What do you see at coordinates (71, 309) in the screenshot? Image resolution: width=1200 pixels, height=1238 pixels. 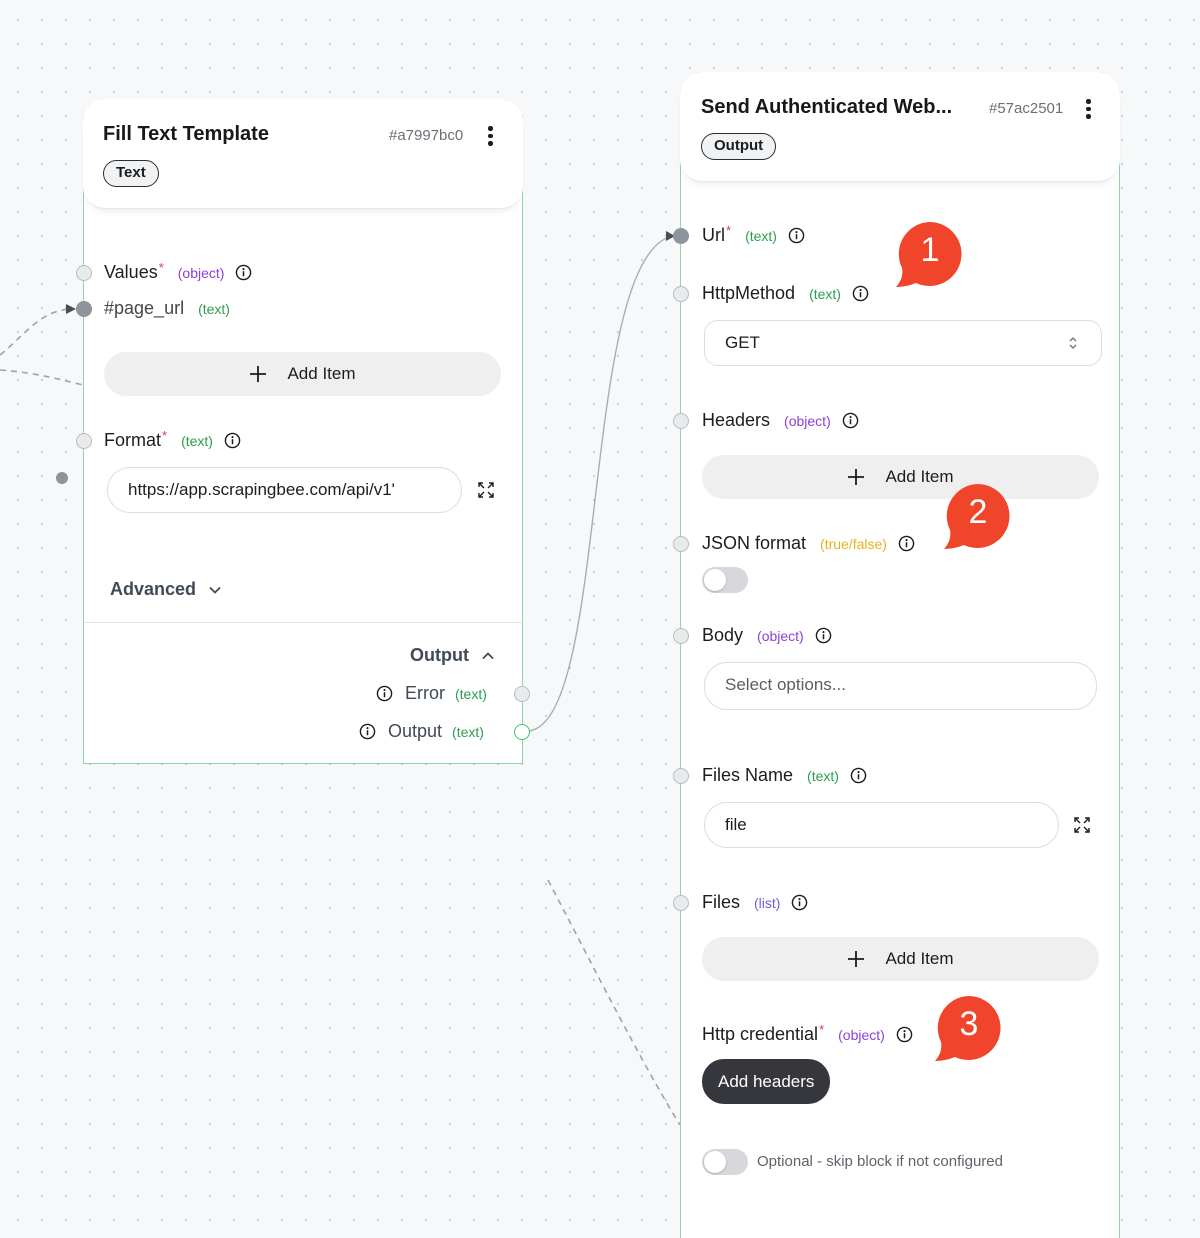 I see `wire-arrowhead` at bounding box center [71, 309].